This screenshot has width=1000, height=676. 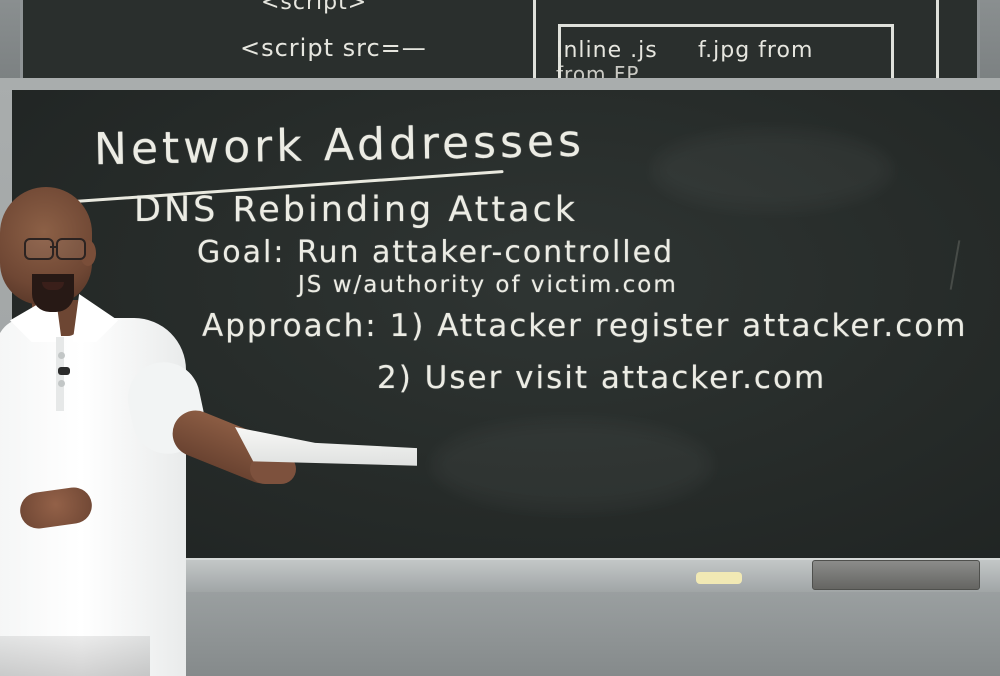 What do you see at coordinates (756, 50) in the screenshot?
I see `upper-box-line-2: f.jpg from` at bounding box center [756, 50].